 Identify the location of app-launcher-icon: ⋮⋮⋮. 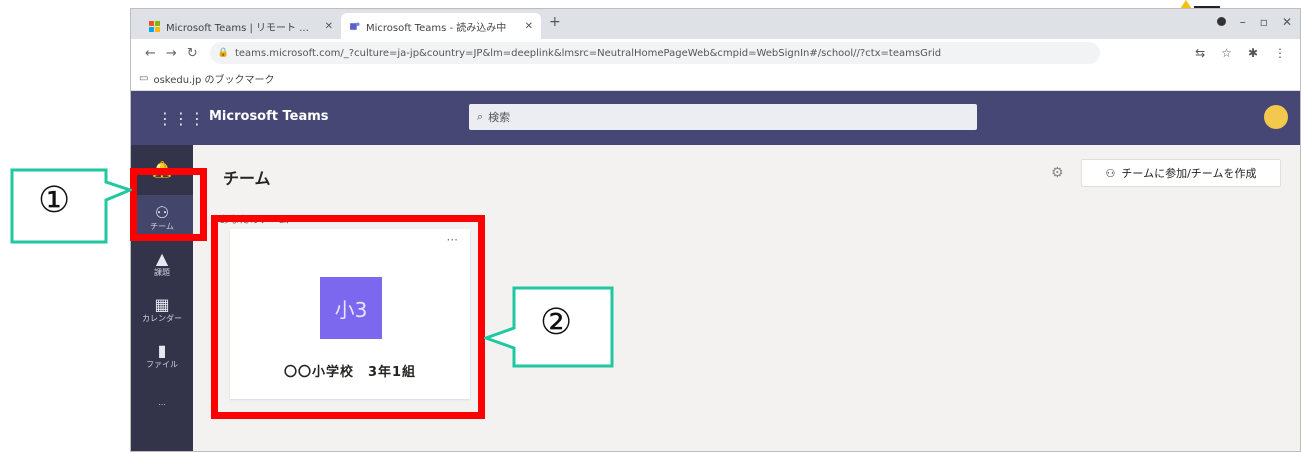
(181, 118).